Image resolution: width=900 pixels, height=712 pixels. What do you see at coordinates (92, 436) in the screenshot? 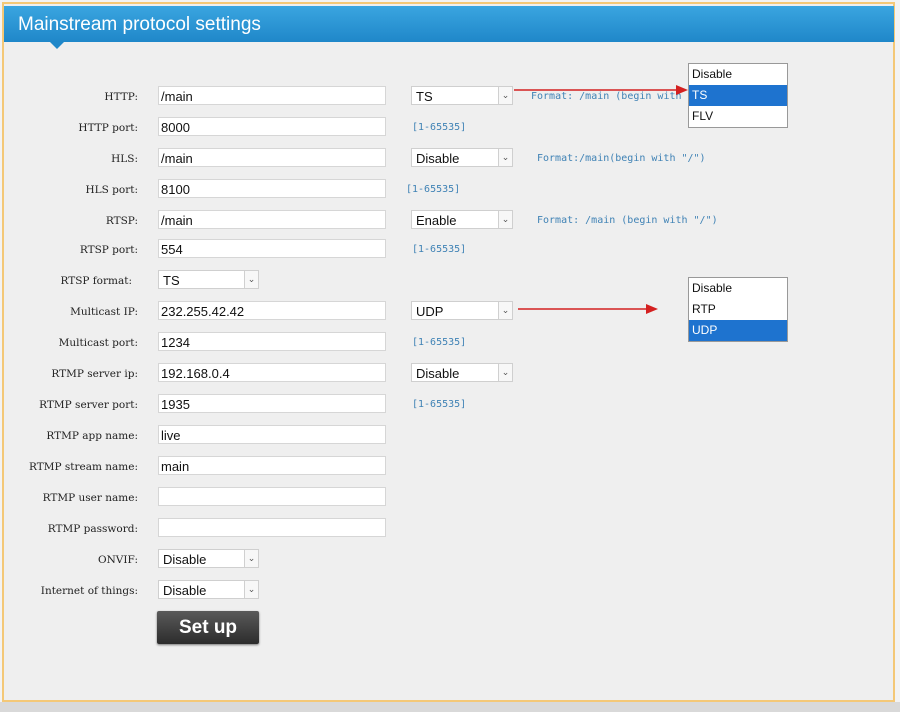
I see `label-rtmp-app-name: RTMP app name:` at bounding box center [92, 436].